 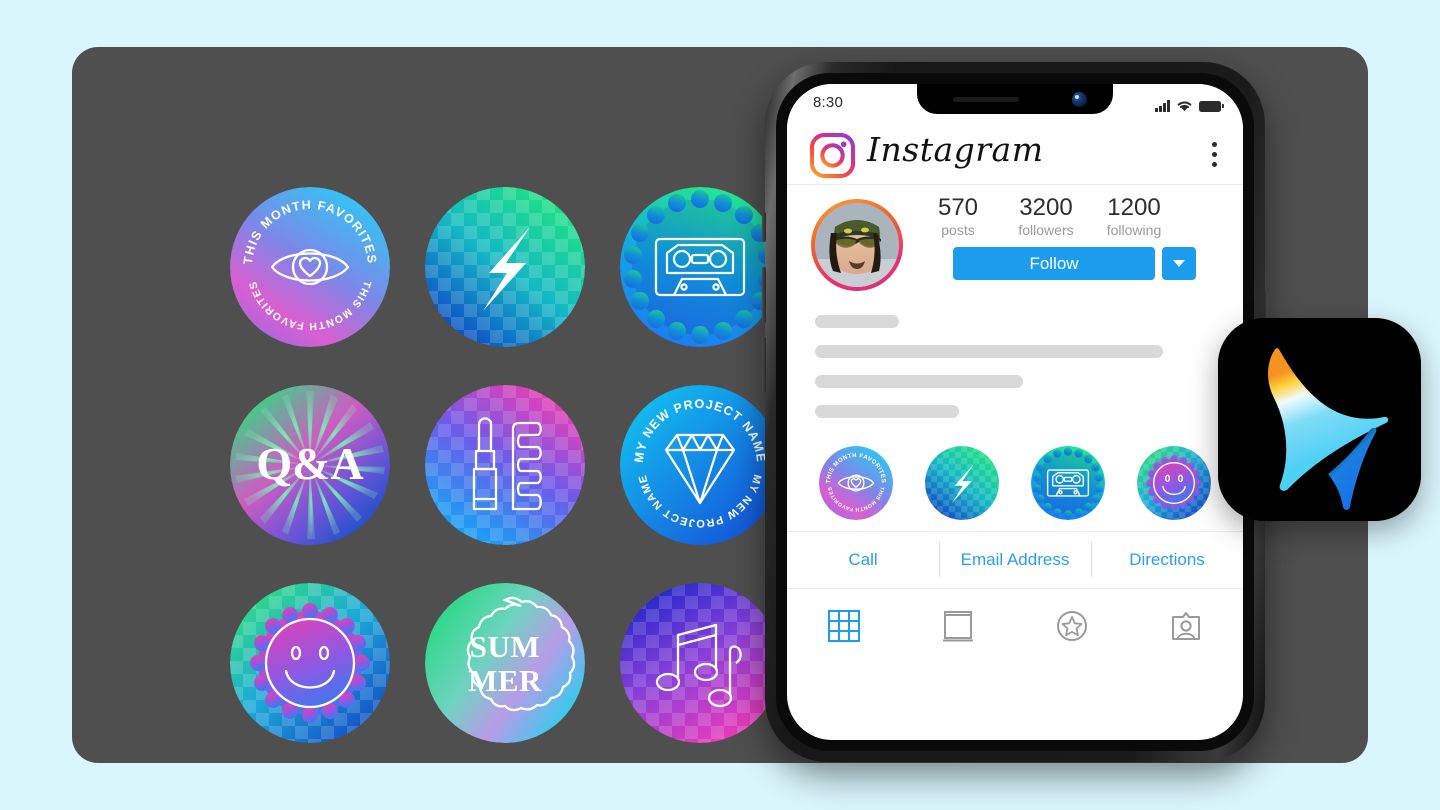 I want to click on follow-button: Follow, so click(x=1054, y=263).